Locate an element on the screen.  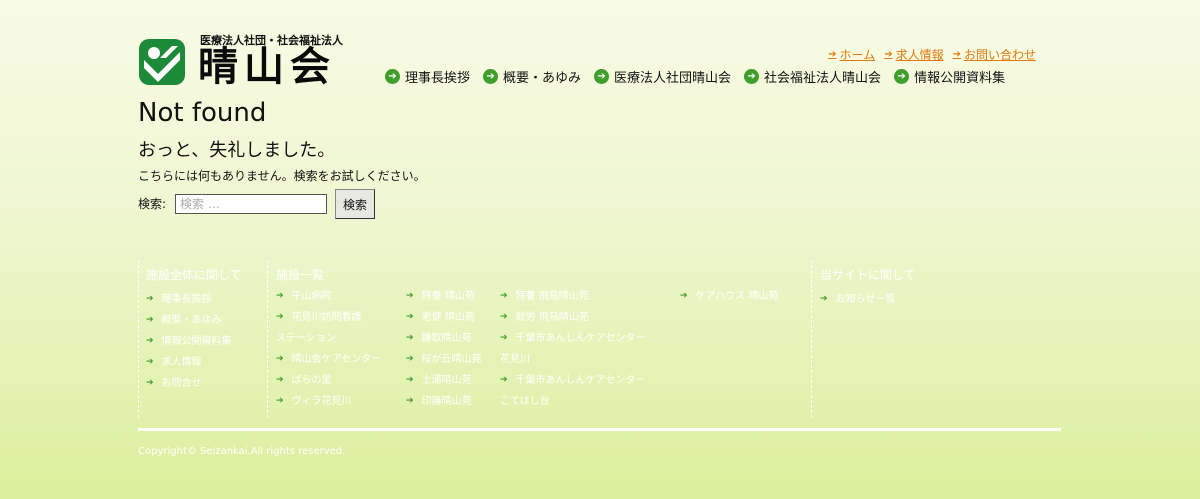
footer-link: ➔ 特養 晴山苑 is located at coordinates (444, 296).